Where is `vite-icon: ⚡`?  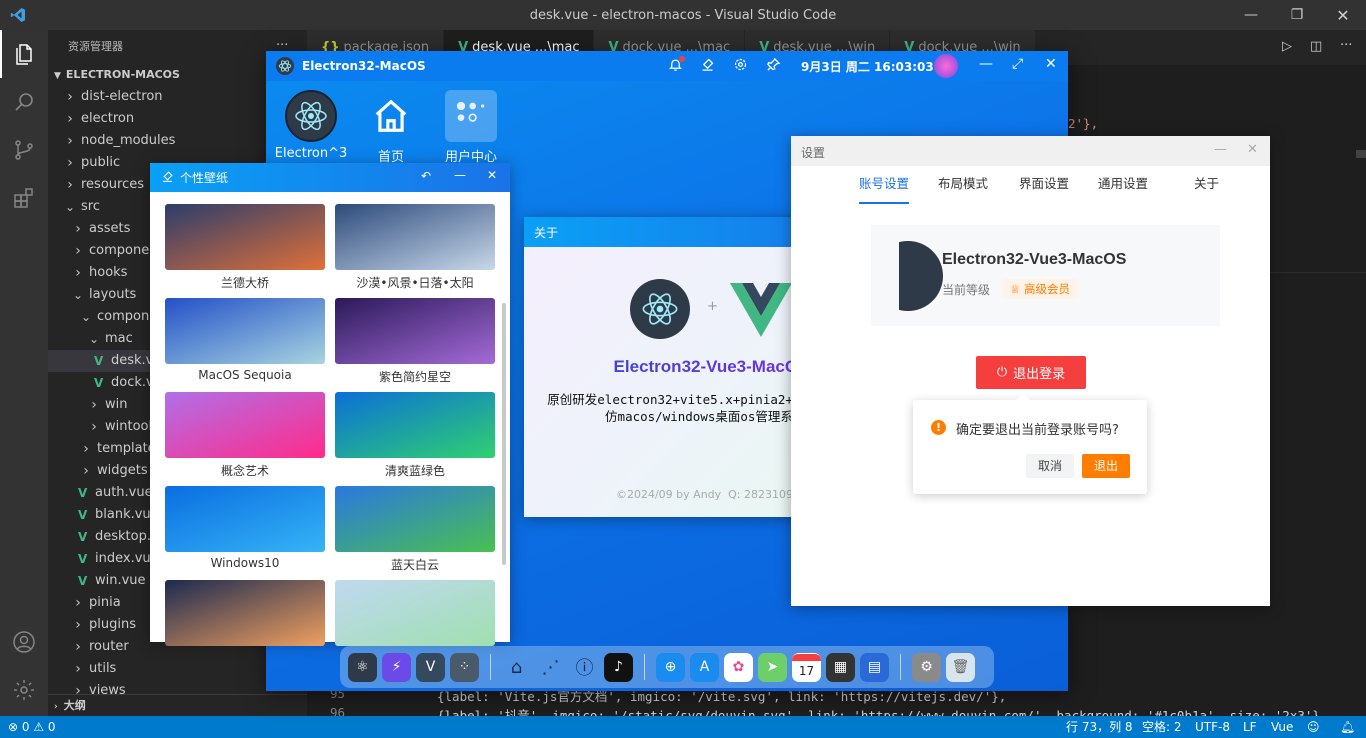
vite-icon: ⚡ is located at coordinates (396, 667).